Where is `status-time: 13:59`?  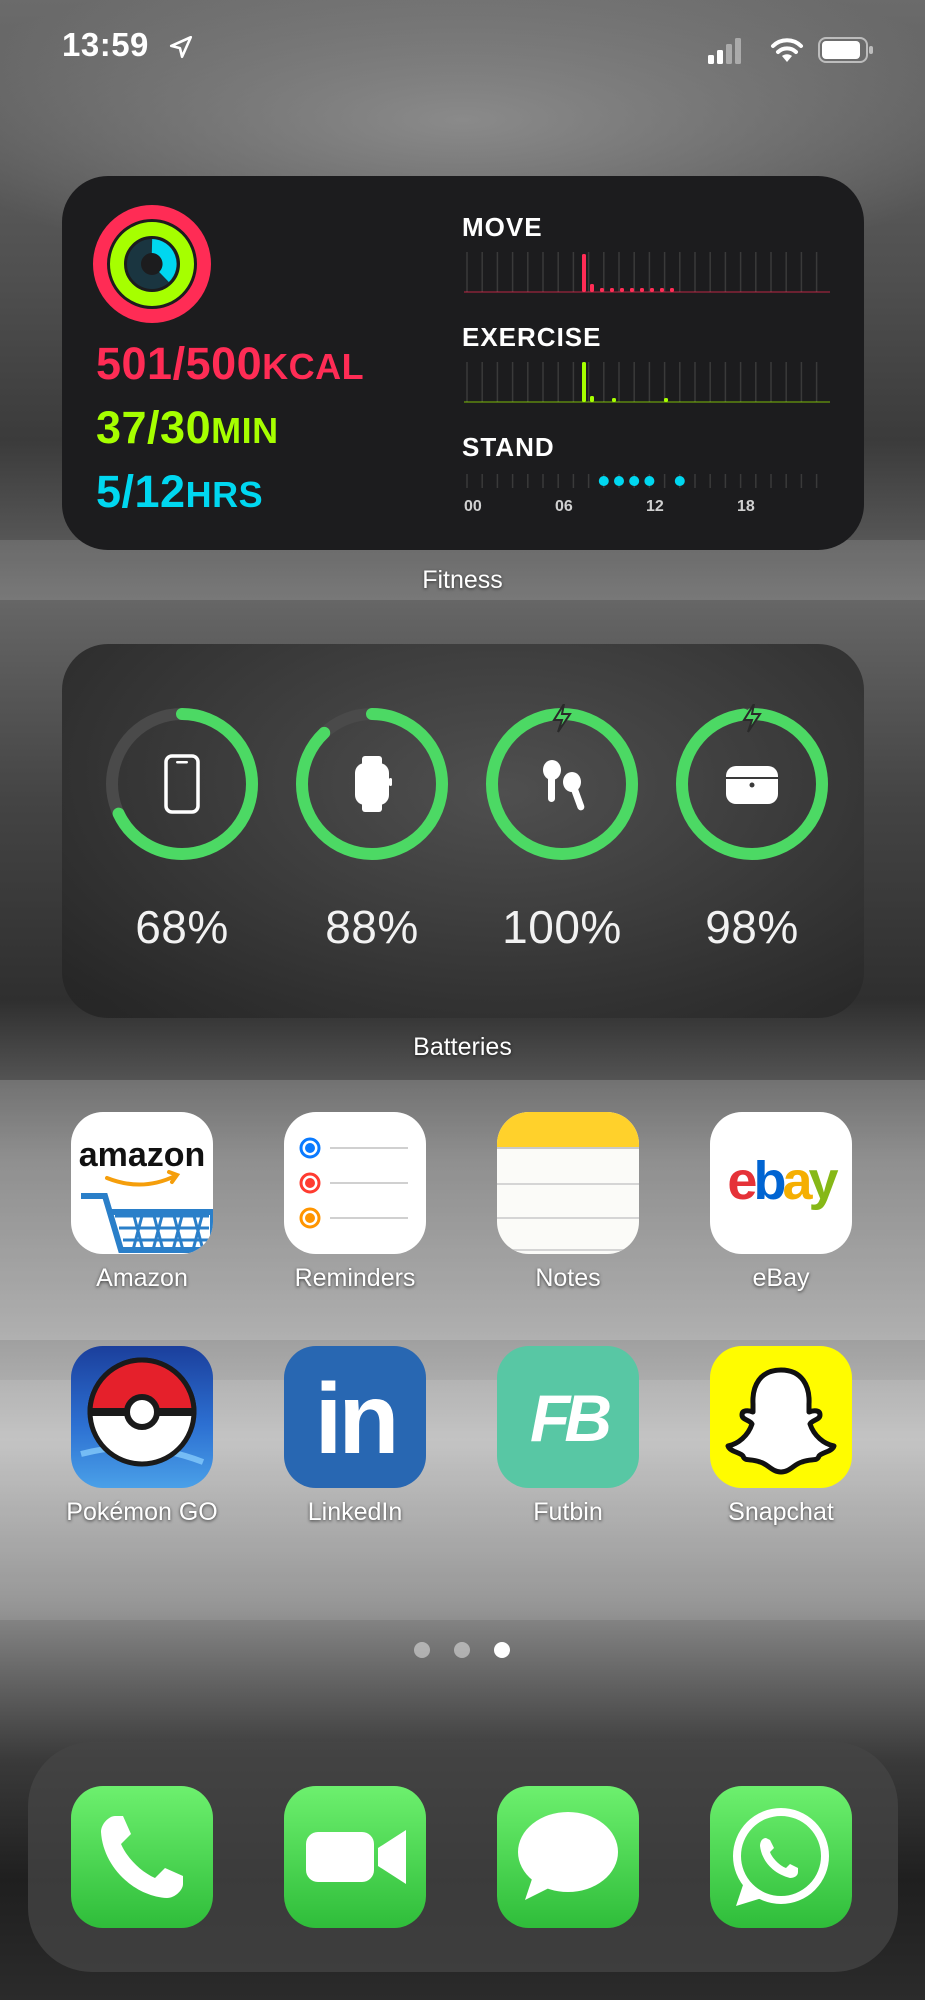
status-time: 13:59 is located at coordinates (105, 44).